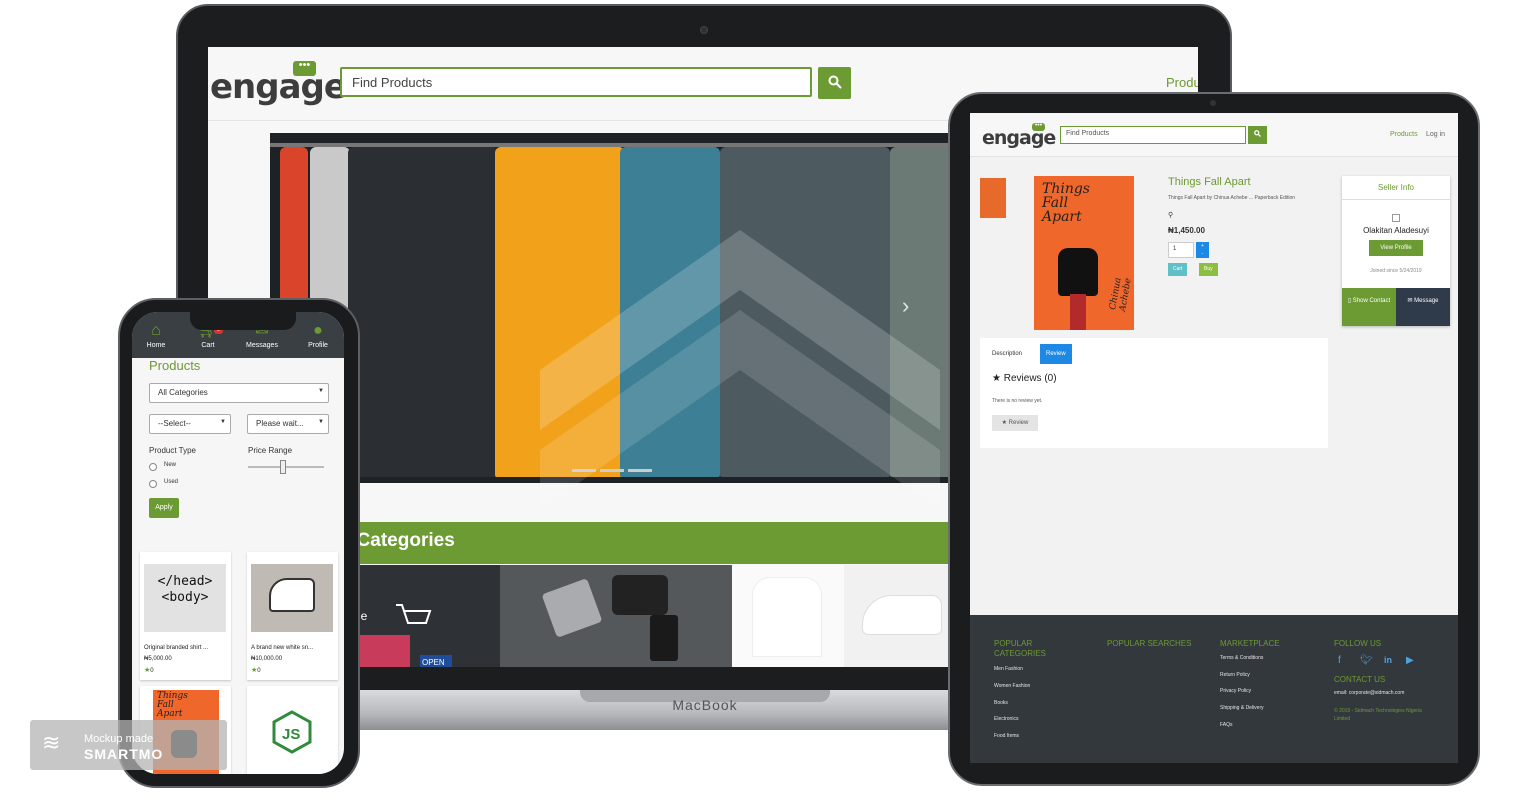  Describe the element at coordinates (270, 450) in the screenshot. I see `price-range-label: Price Range` at that location.